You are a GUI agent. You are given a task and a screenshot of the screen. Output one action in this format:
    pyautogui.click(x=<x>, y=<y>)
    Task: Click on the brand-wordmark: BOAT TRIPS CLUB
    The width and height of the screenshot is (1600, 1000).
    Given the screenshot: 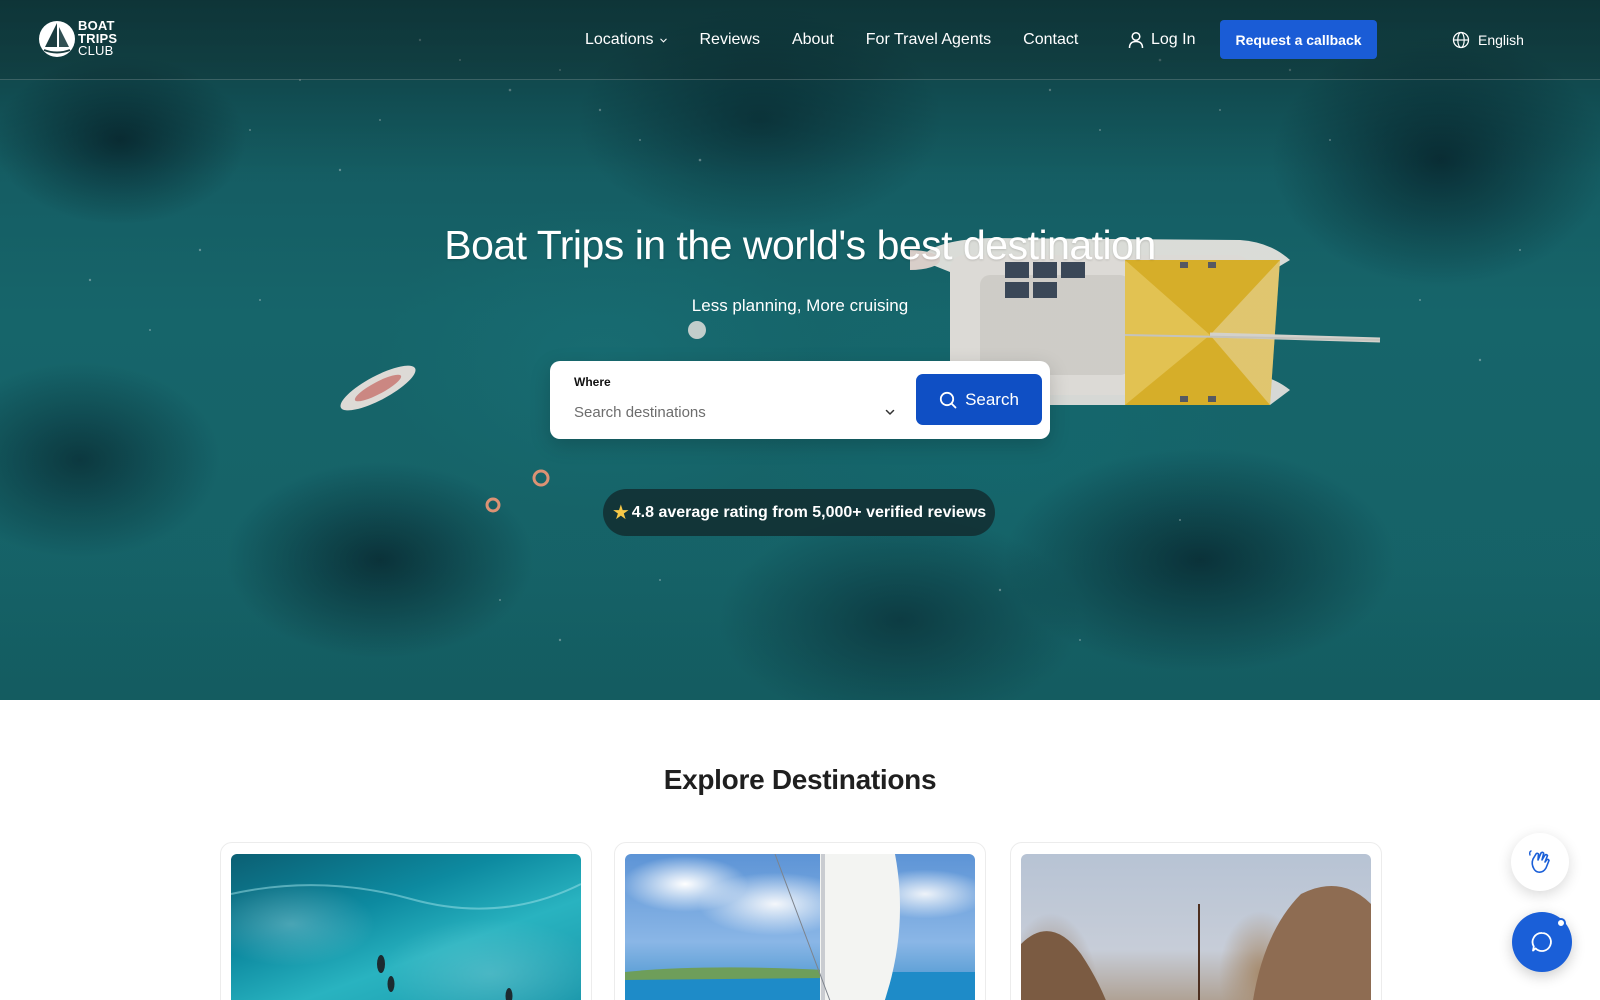 What is the action you would take?
    pyautogui.click(x=97, y=39)
    